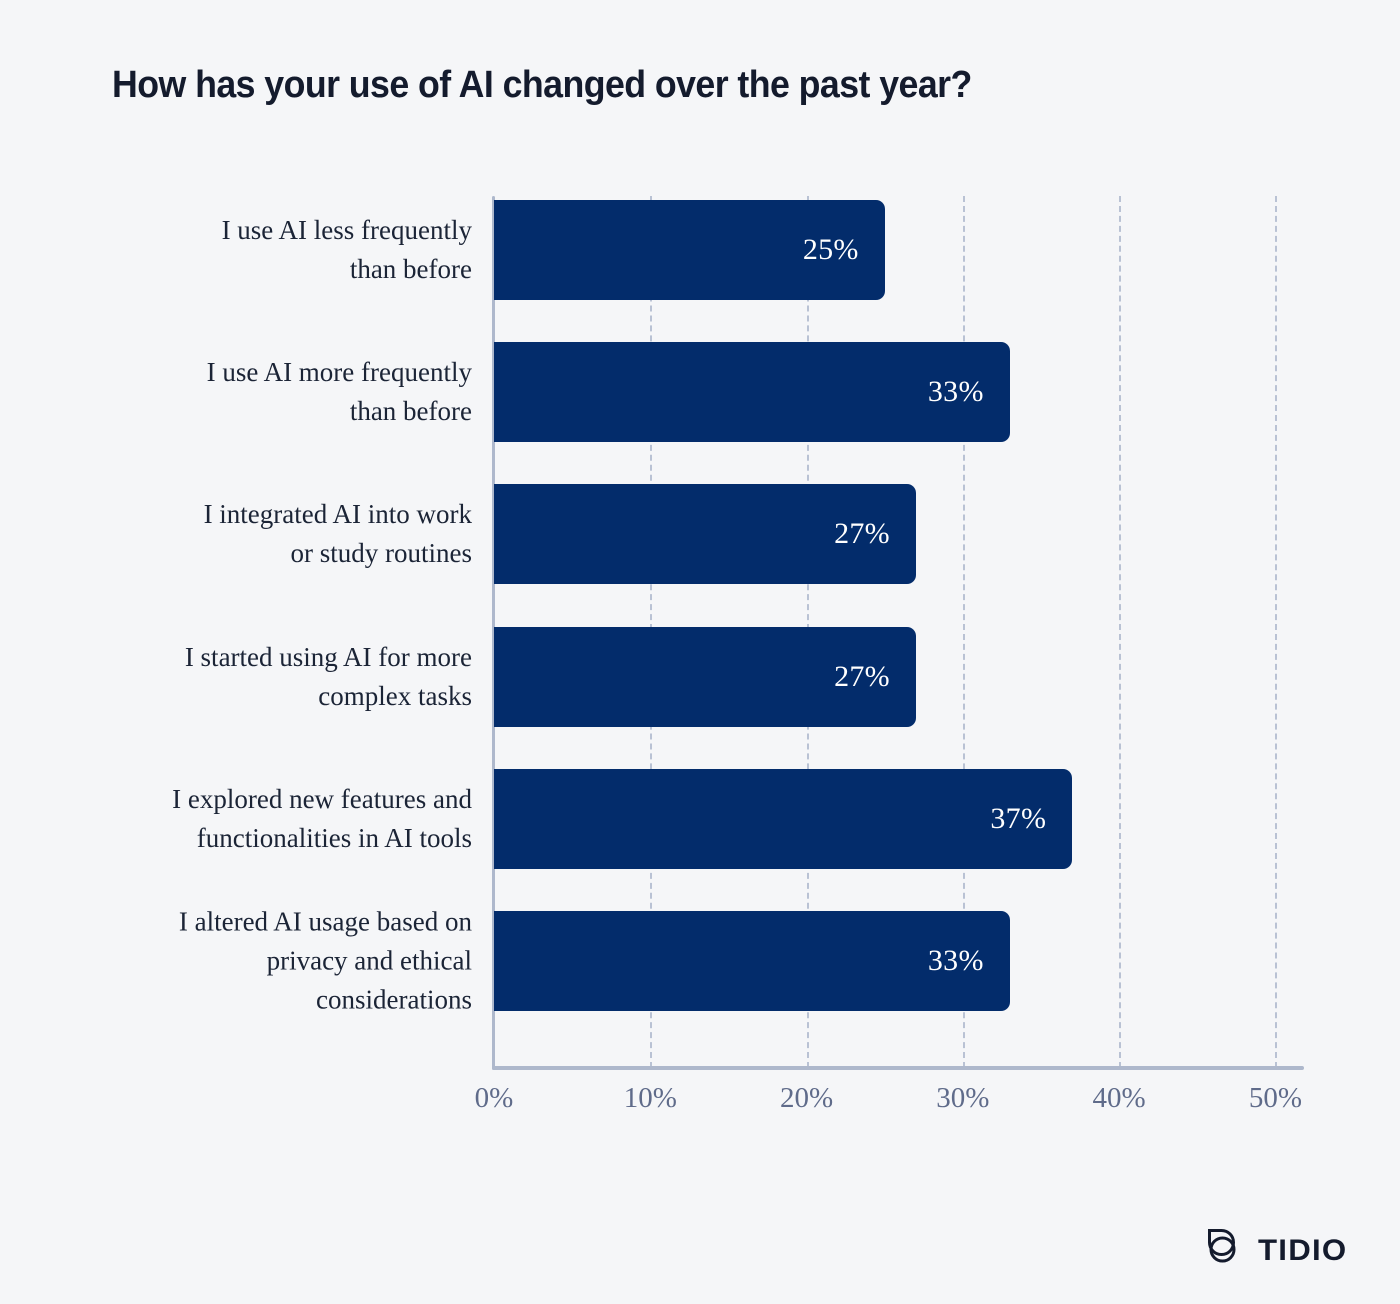  I want to click on x-axis-line, so click(898, 1068).